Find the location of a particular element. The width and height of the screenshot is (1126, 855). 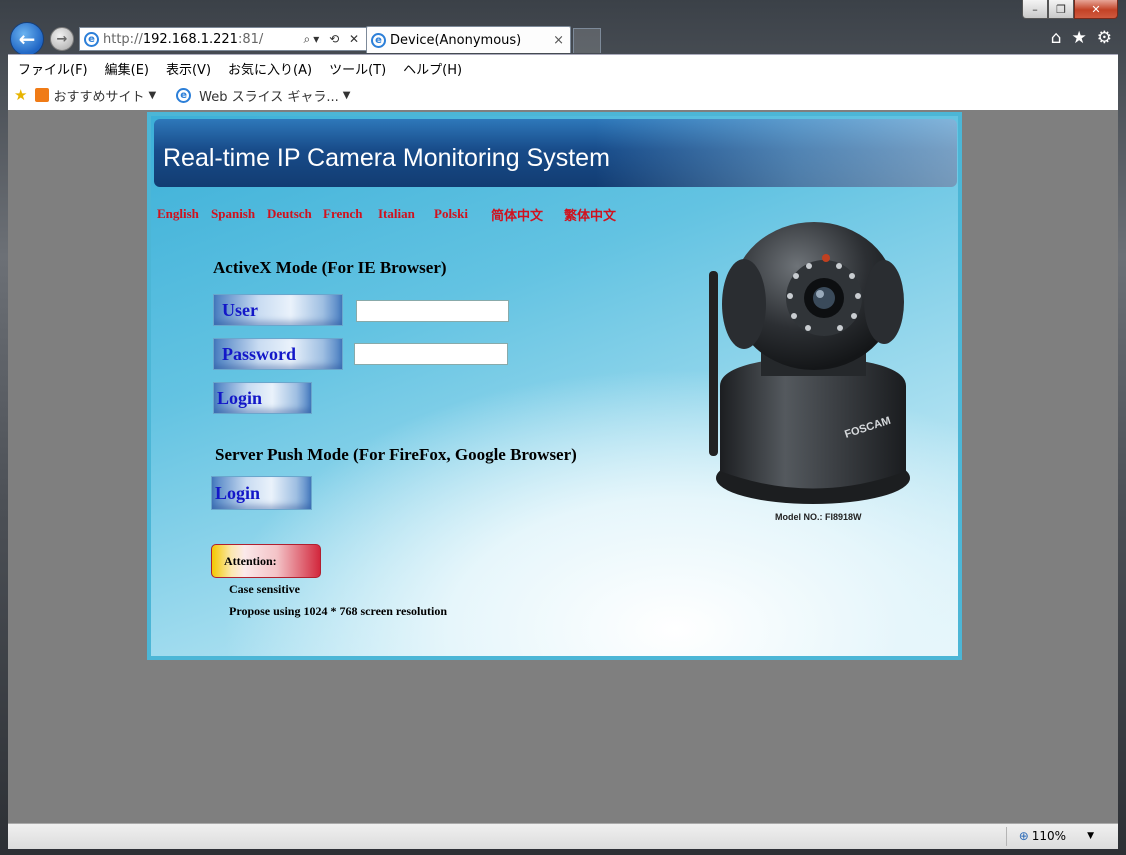

password-label: Password is located at coordinates (278, 354).